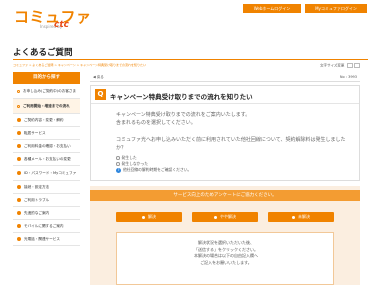  I want to click on sidebar-item-moving: 転居サービス, so click(46, 133).